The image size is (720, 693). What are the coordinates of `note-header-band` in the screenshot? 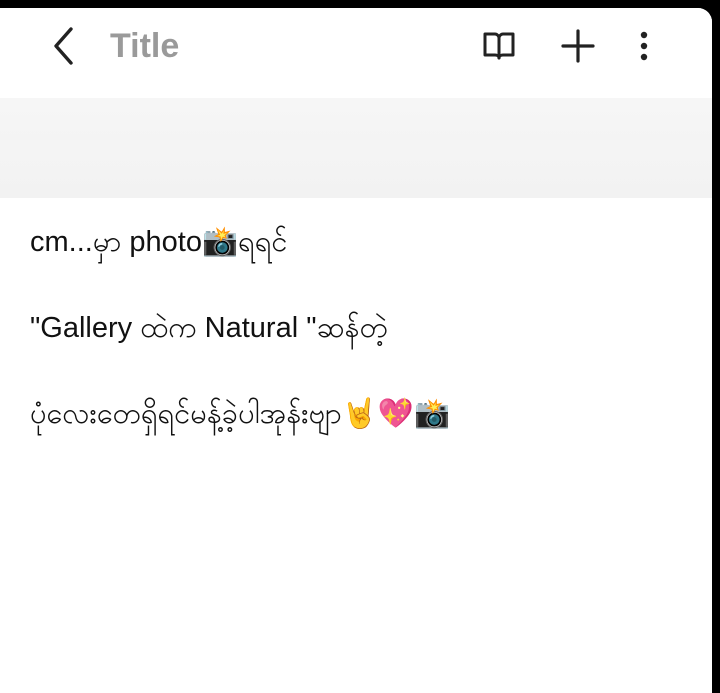 It's located at (356, 148).